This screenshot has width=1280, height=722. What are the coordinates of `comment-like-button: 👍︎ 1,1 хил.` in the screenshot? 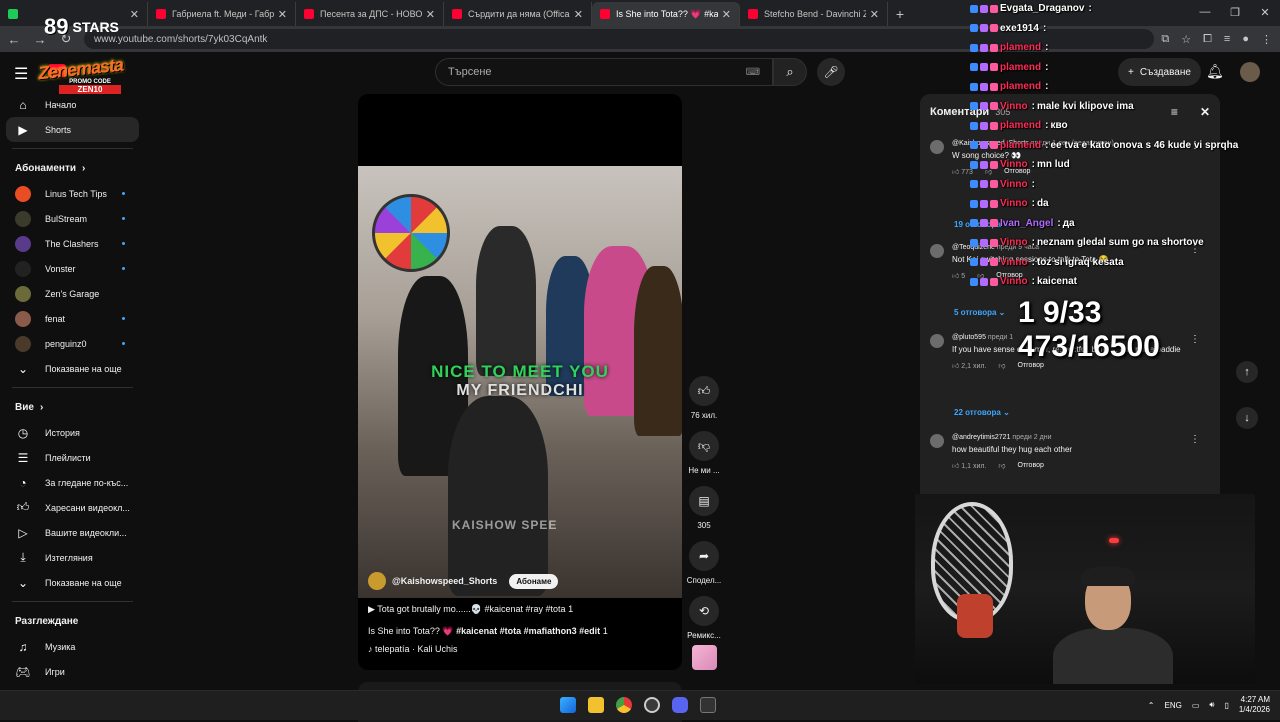 It's located at (969, 465).